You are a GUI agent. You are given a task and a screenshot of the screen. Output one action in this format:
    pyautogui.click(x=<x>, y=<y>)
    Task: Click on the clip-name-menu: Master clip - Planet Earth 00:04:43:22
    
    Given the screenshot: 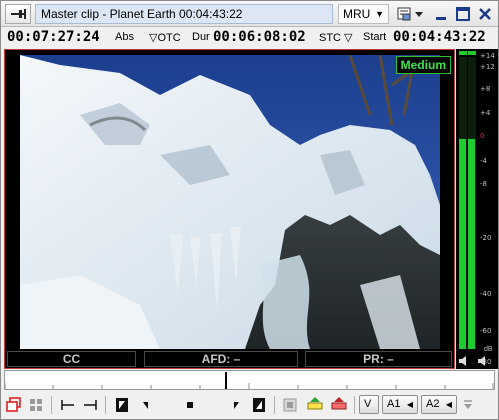 What is the action you would take?
    pyautogui.click(x=184, y=14)
    